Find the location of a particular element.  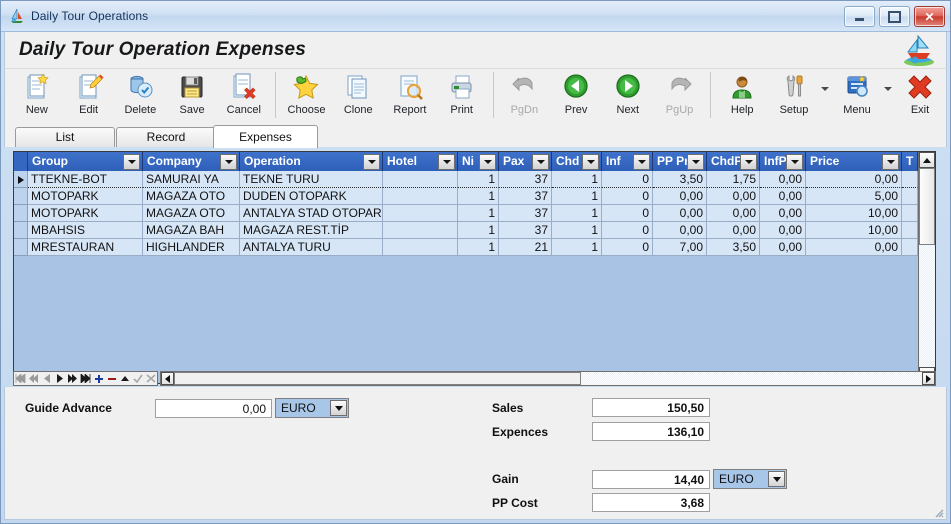

help-button: Help is located at coordinates (742, 95).